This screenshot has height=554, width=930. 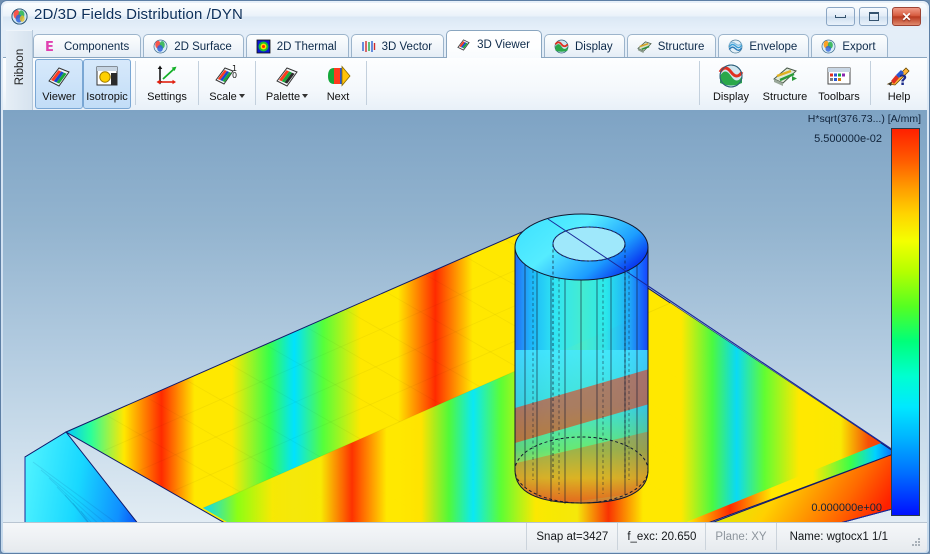 What do you see at coordinates (859, 46) in the screenshot?
I see `tab-label: Export` at bounding box center [859, 46].